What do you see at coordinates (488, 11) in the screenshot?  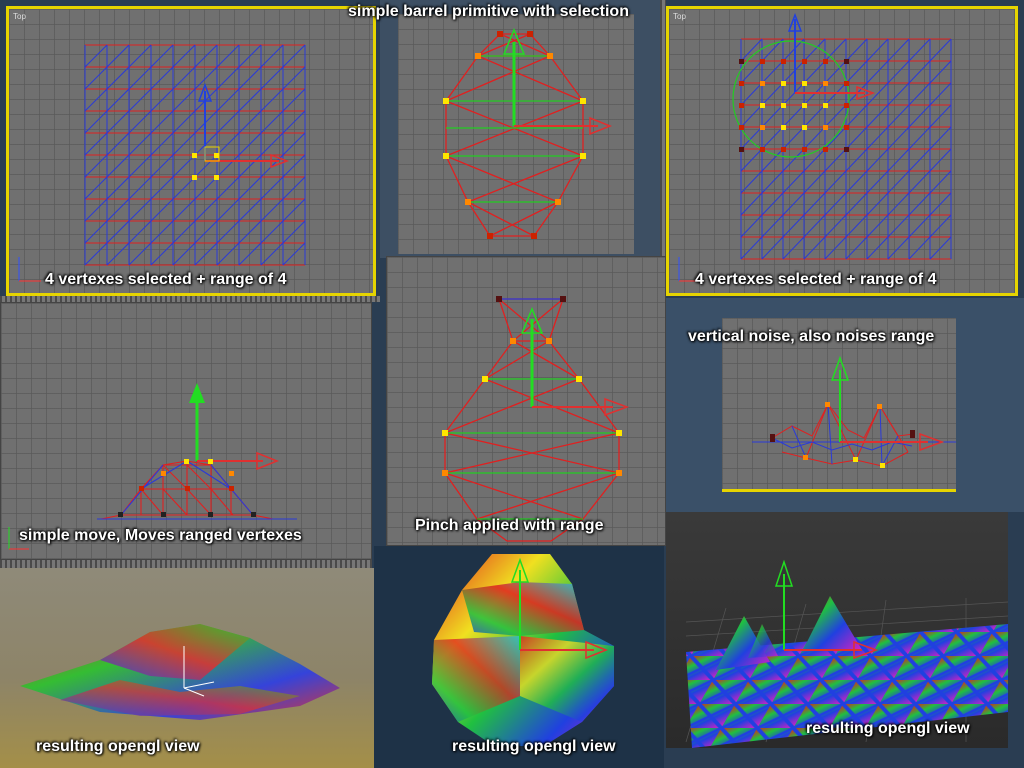 I see `caption-barrel-title: simple barrel primitive with selection` at bounding box center [488, 11].